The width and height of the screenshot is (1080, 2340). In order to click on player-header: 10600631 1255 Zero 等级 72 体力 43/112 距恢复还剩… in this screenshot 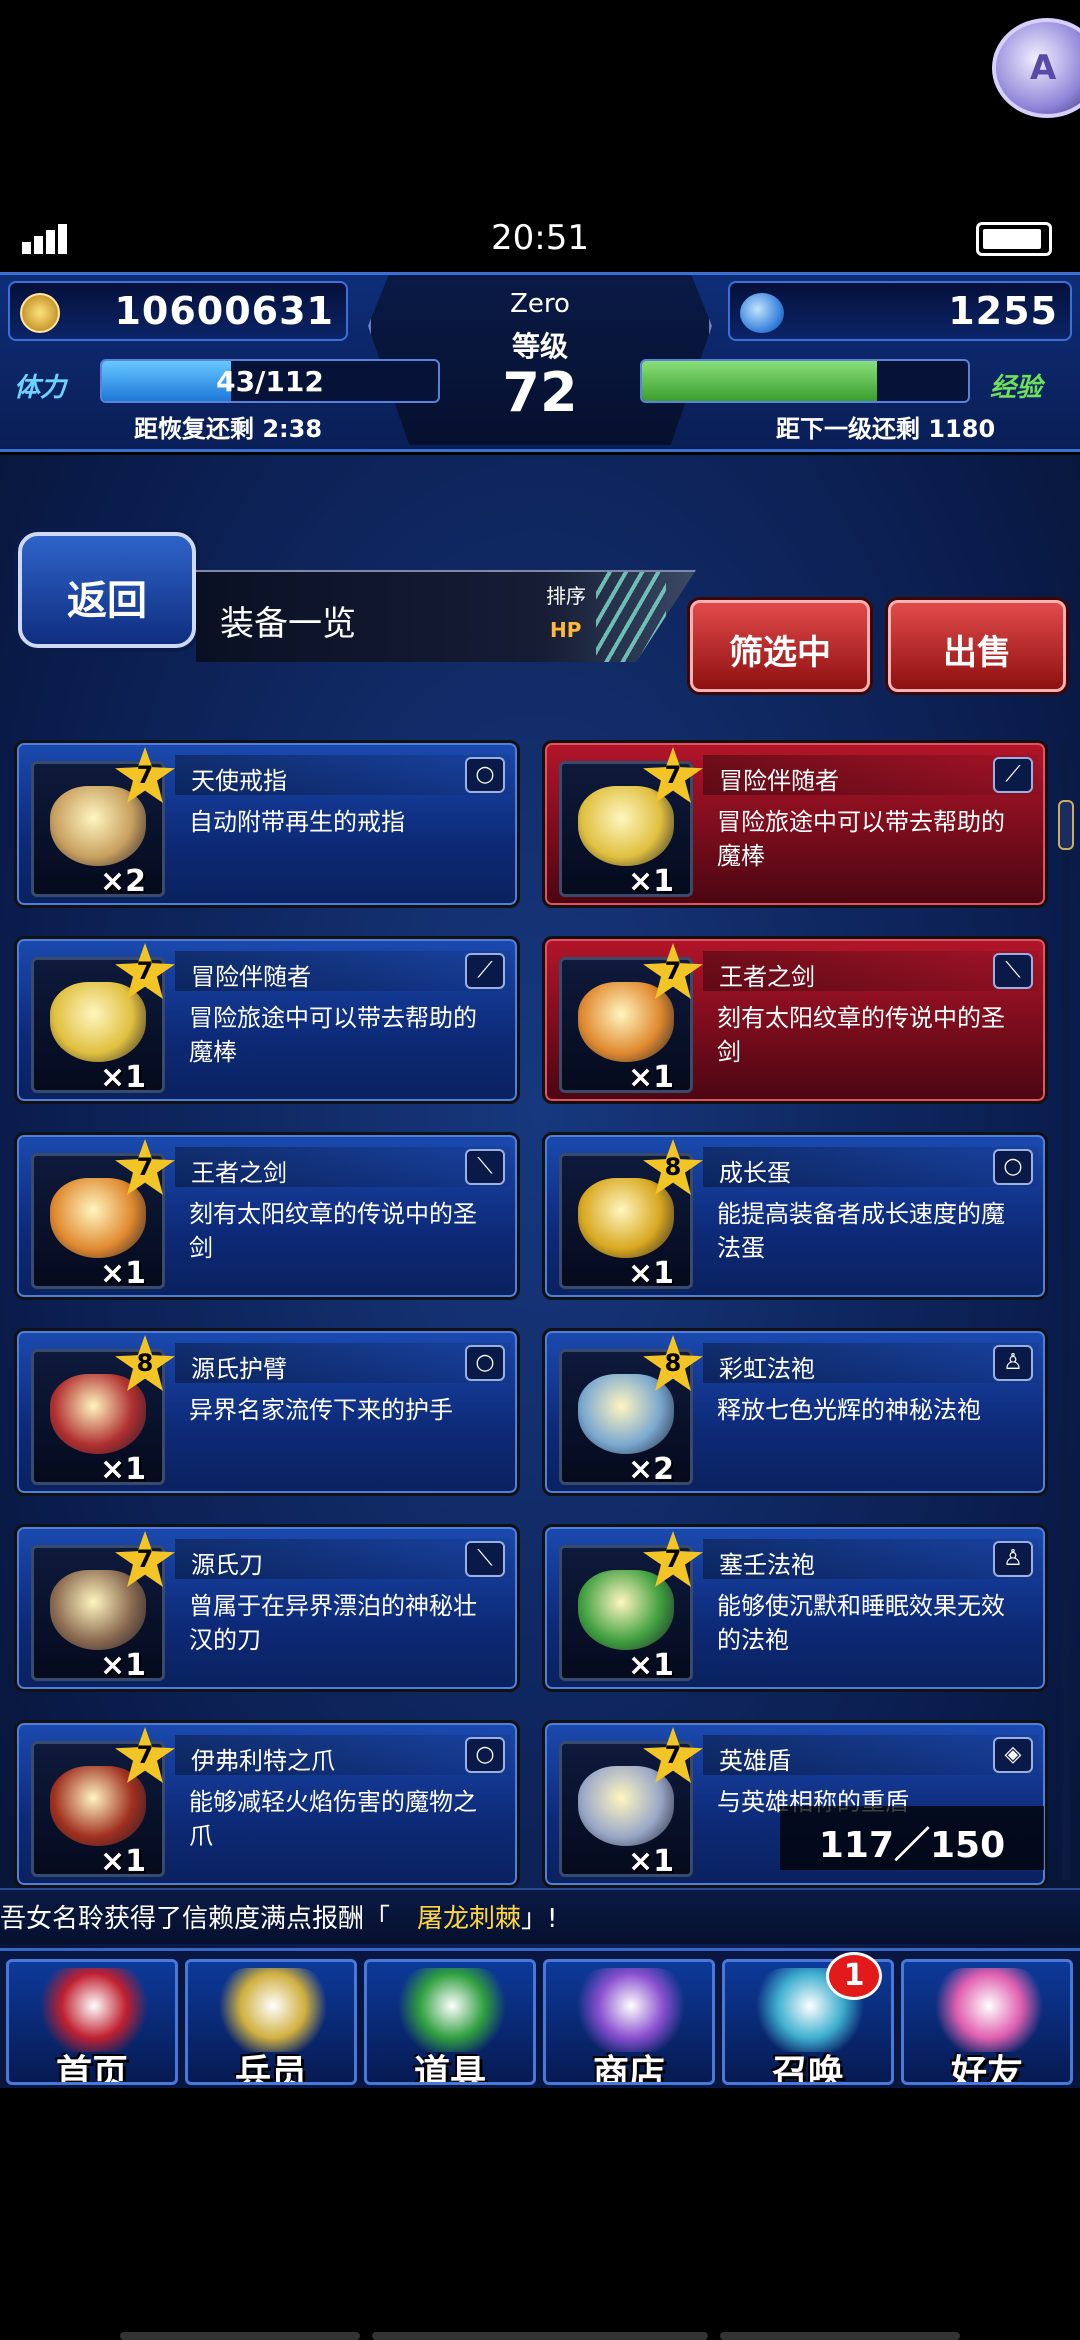, I will do `click(540, 362)`.